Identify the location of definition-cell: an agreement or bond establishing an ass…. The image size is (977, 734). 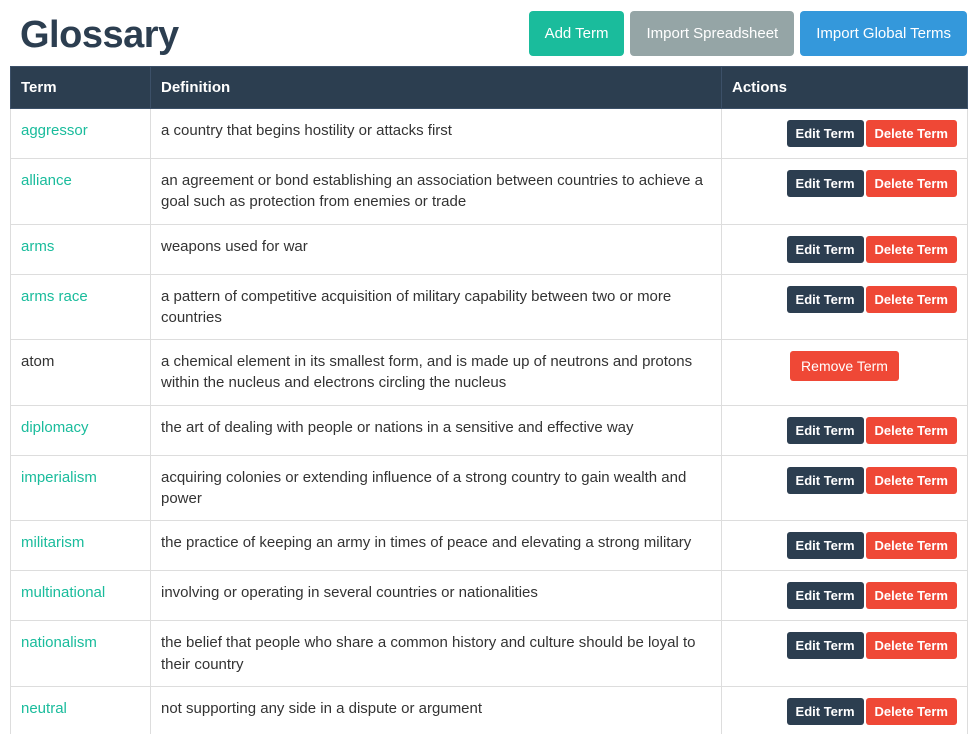
(436, 191).